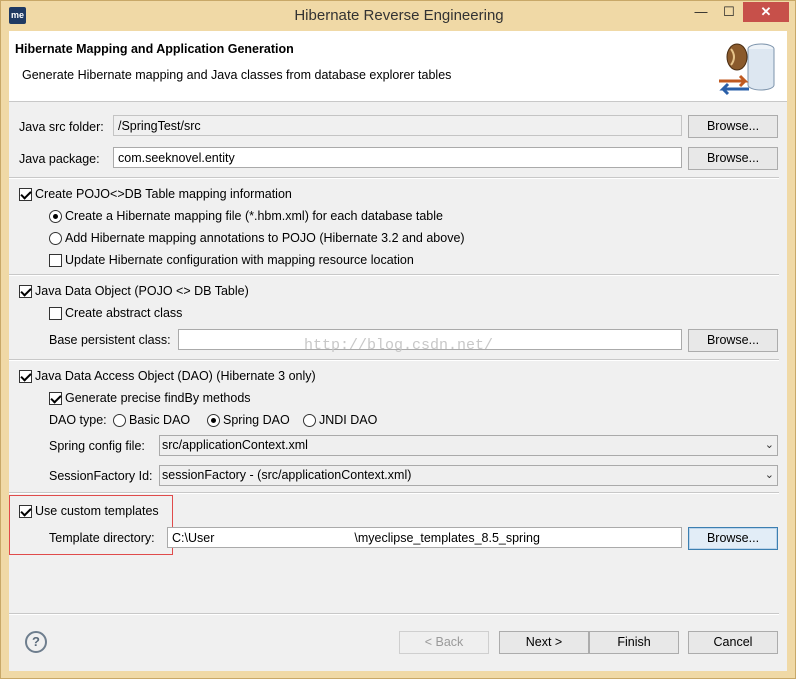 The width and height of the screenshot is (796, 679). I want to click on finish-button: Finish, so click(634, 642).